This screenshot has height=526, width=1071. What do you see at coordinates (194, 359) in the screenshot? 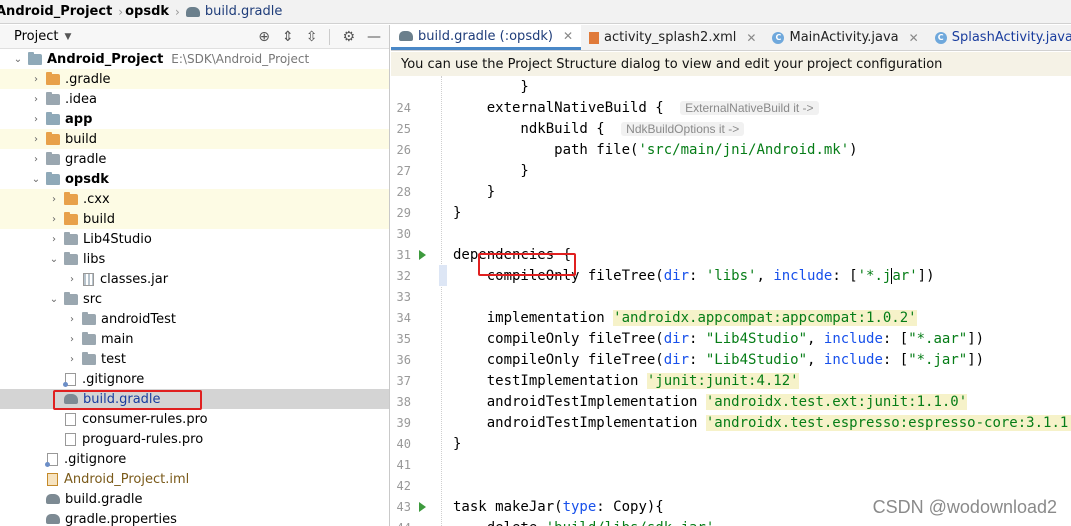
I see `tree-item: › test` at bounding box center [194, 359].